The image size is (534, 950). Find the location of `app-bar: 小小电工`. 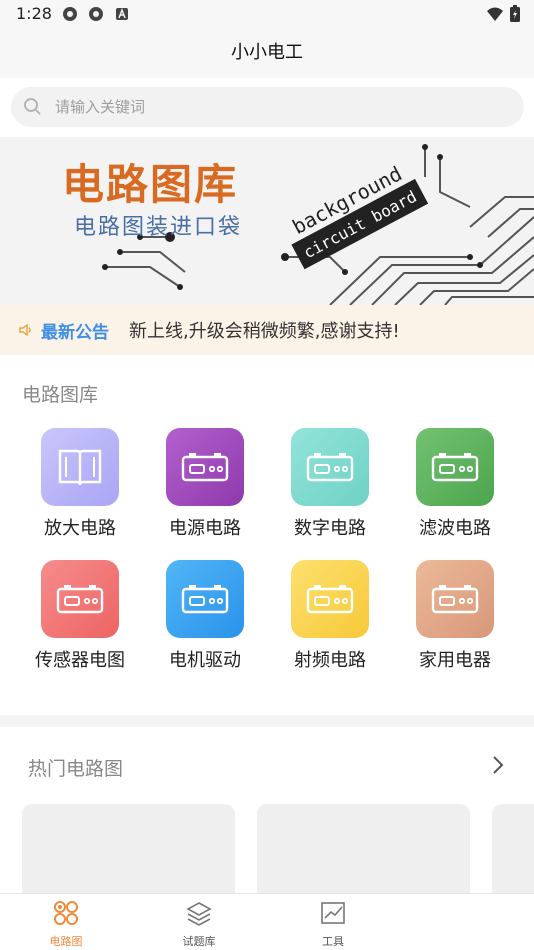

app-bar: 小小电工 is located at coordinates (267, 53).